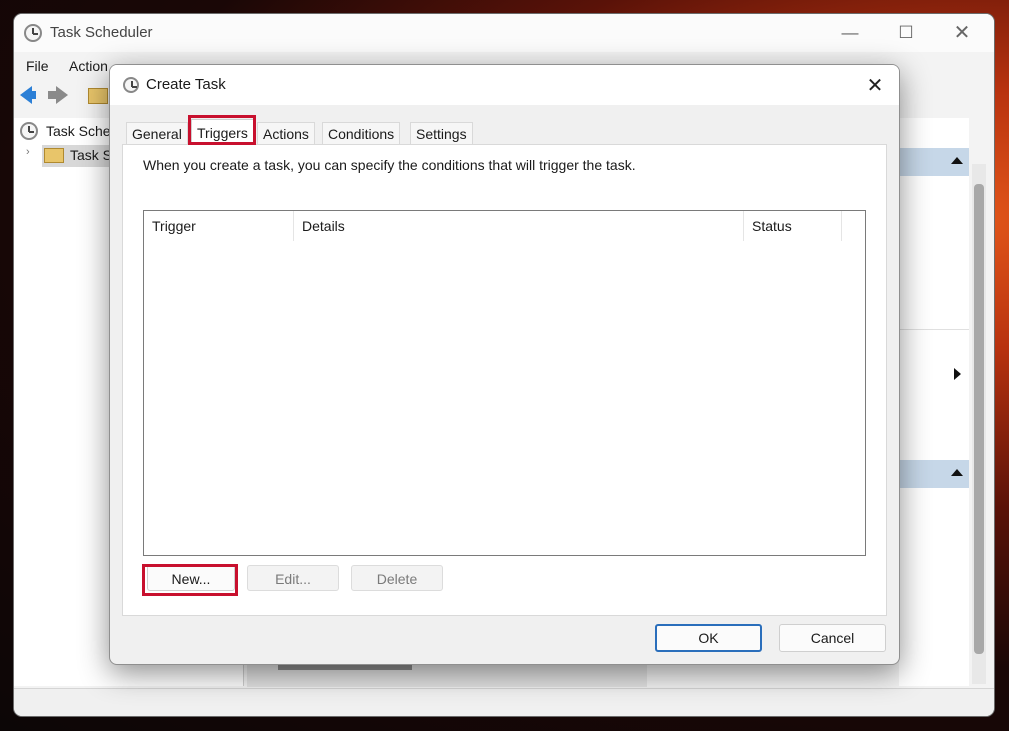  I want to click on cancel-button: Cancel, so click(832, 638).